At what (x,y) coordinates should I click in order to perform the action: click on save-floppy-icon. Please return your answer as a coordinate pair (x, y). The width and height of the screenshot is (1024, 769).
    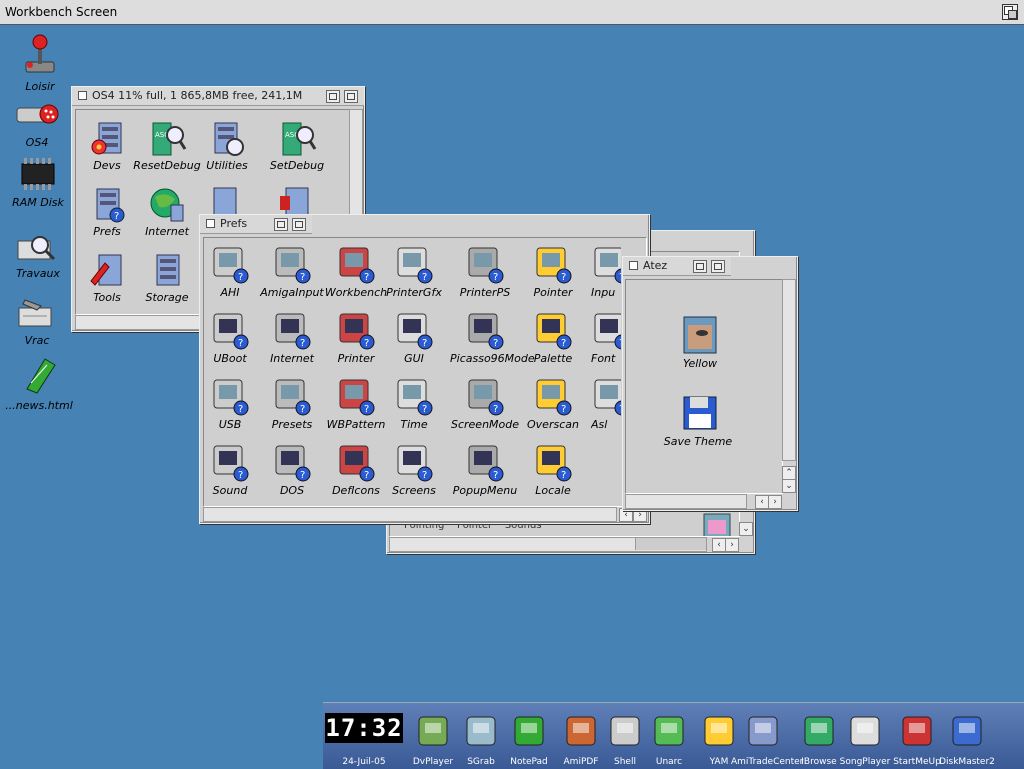
    Looking at the image, I should click on (700, 413).